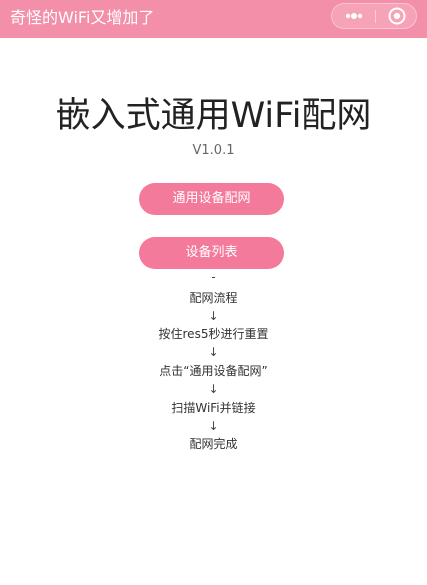 The image size is (427, 585). I want to click on flow-top-marker: -, so click(213, 277).